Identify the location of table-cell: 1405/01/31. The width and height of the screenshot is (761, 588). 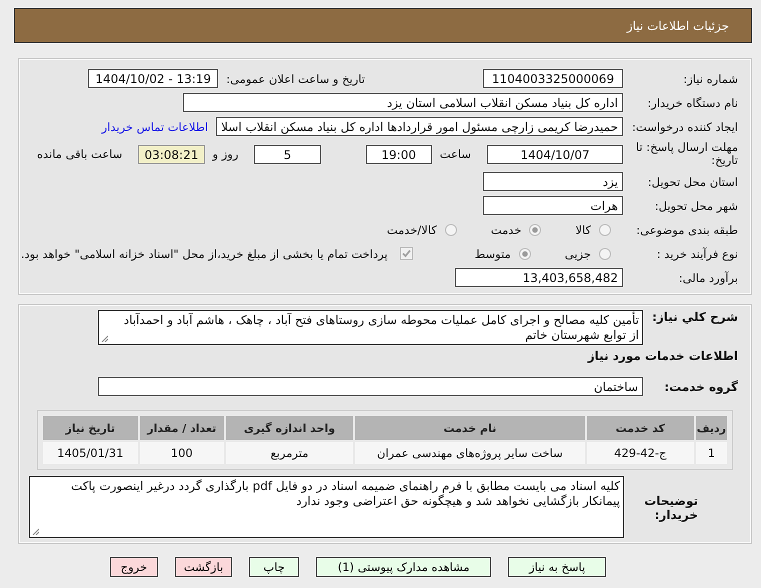
(90, 453).